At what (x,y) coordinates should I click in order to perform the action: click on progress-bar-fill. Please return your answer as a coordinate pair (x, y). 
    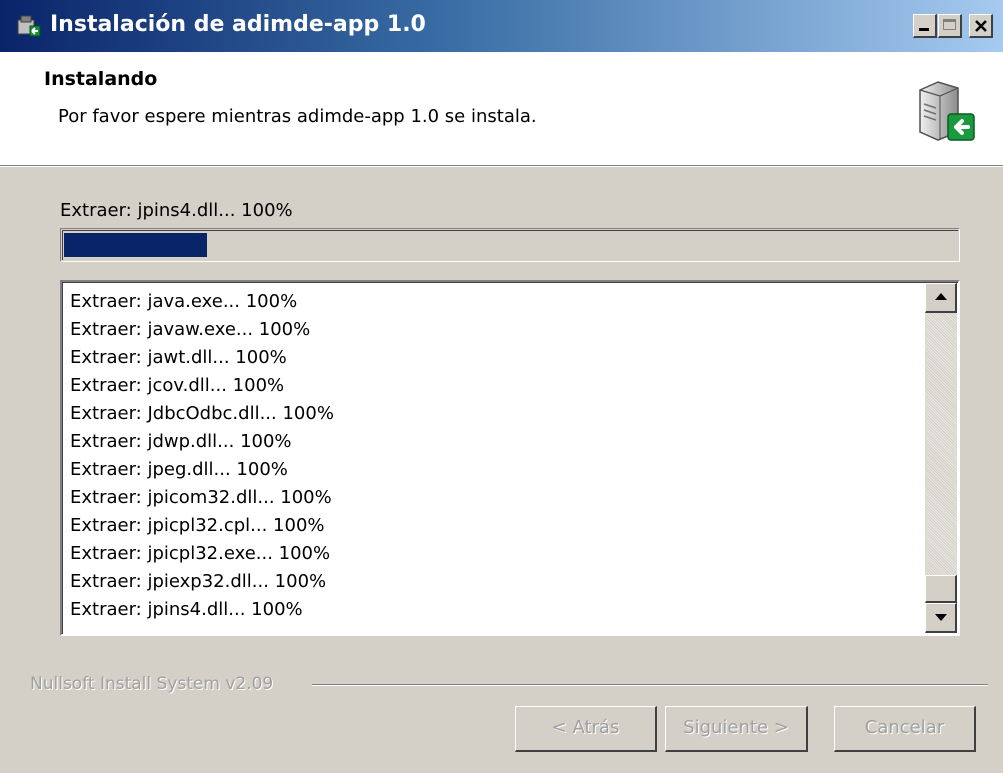
    Looking at the image, I should click on (135, 245).